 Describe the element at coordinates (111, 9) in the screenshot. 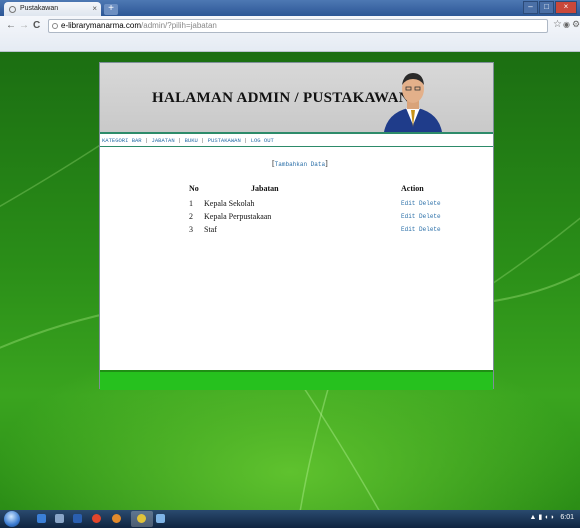

I see `new-tab-button: +` at that location.